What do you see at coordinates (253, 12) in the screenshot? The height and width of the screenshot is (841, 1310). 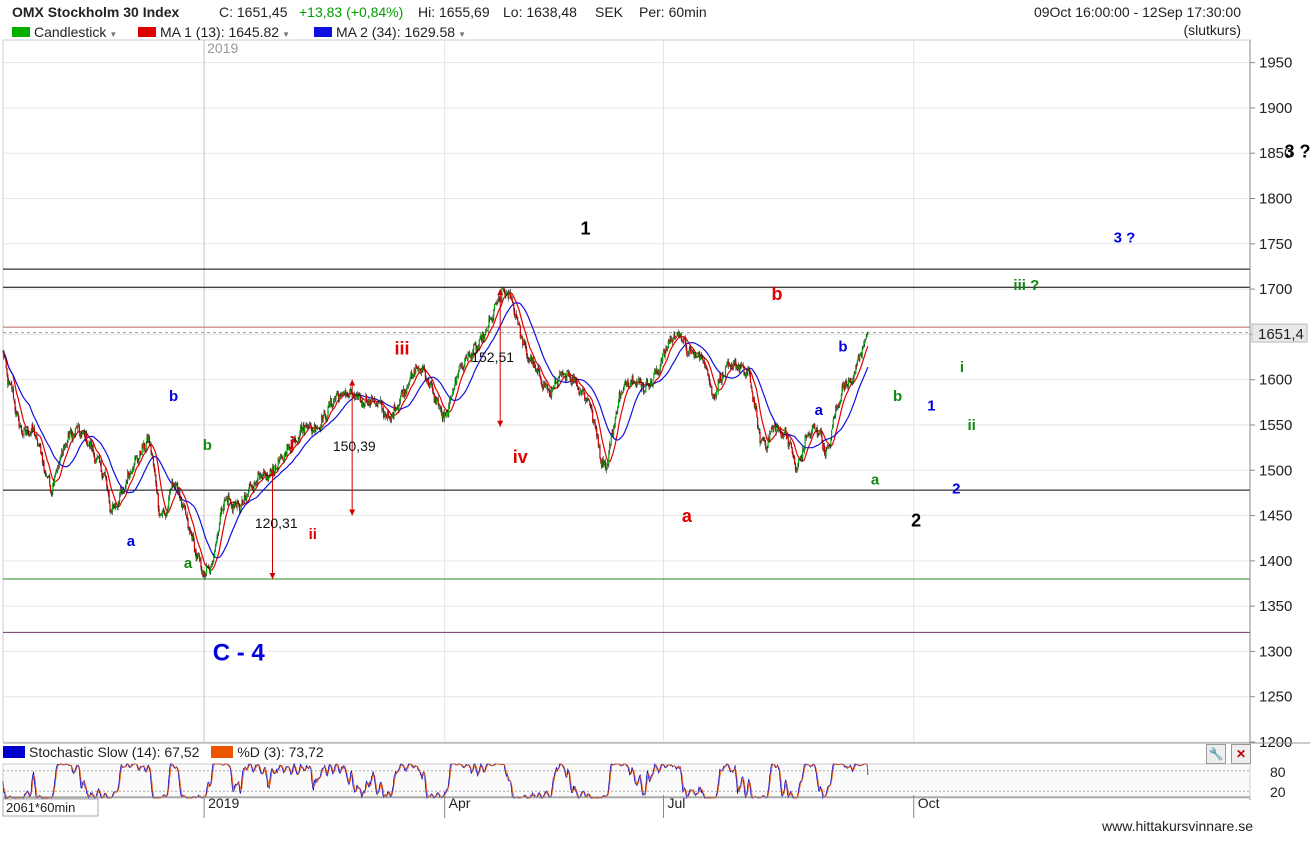 I see `close-value: C: 1651,45` at bounding box center [253, 12].